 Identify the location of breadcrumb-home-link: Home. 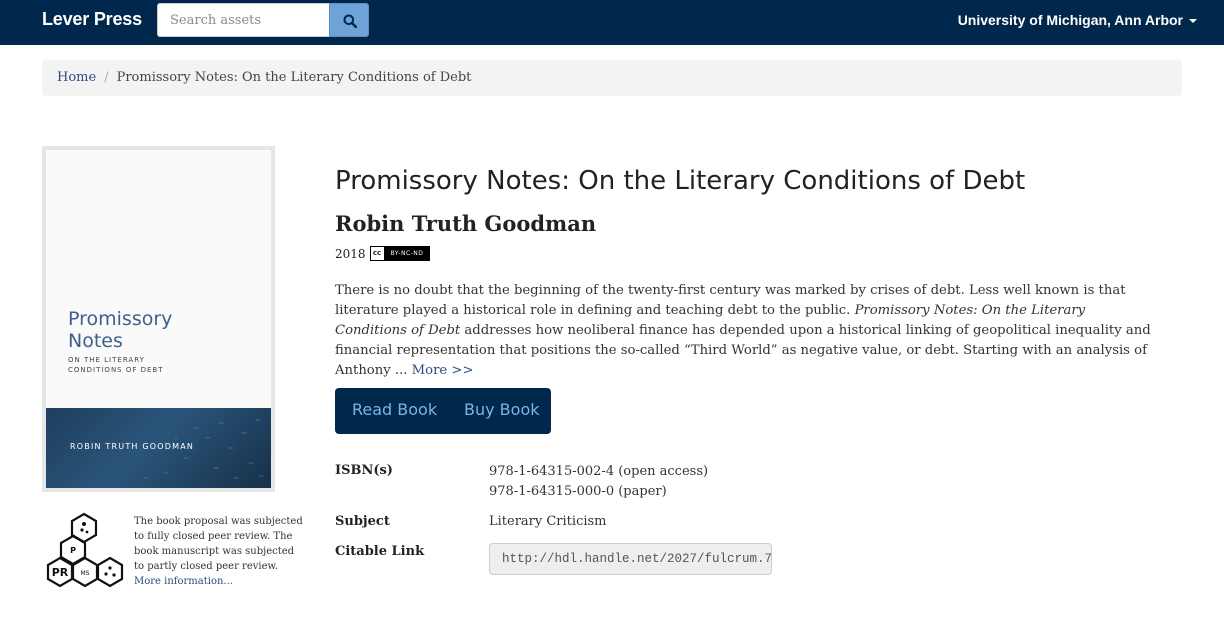
(76, 77).